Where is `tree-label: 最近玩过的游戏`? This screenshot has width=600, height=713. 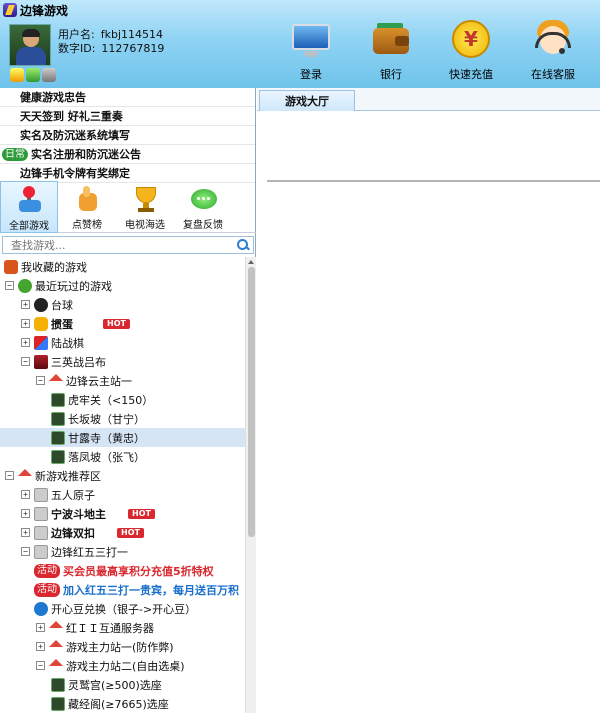 tree-label: 最近玩过的游戏 is located at coordinates (73, 286).